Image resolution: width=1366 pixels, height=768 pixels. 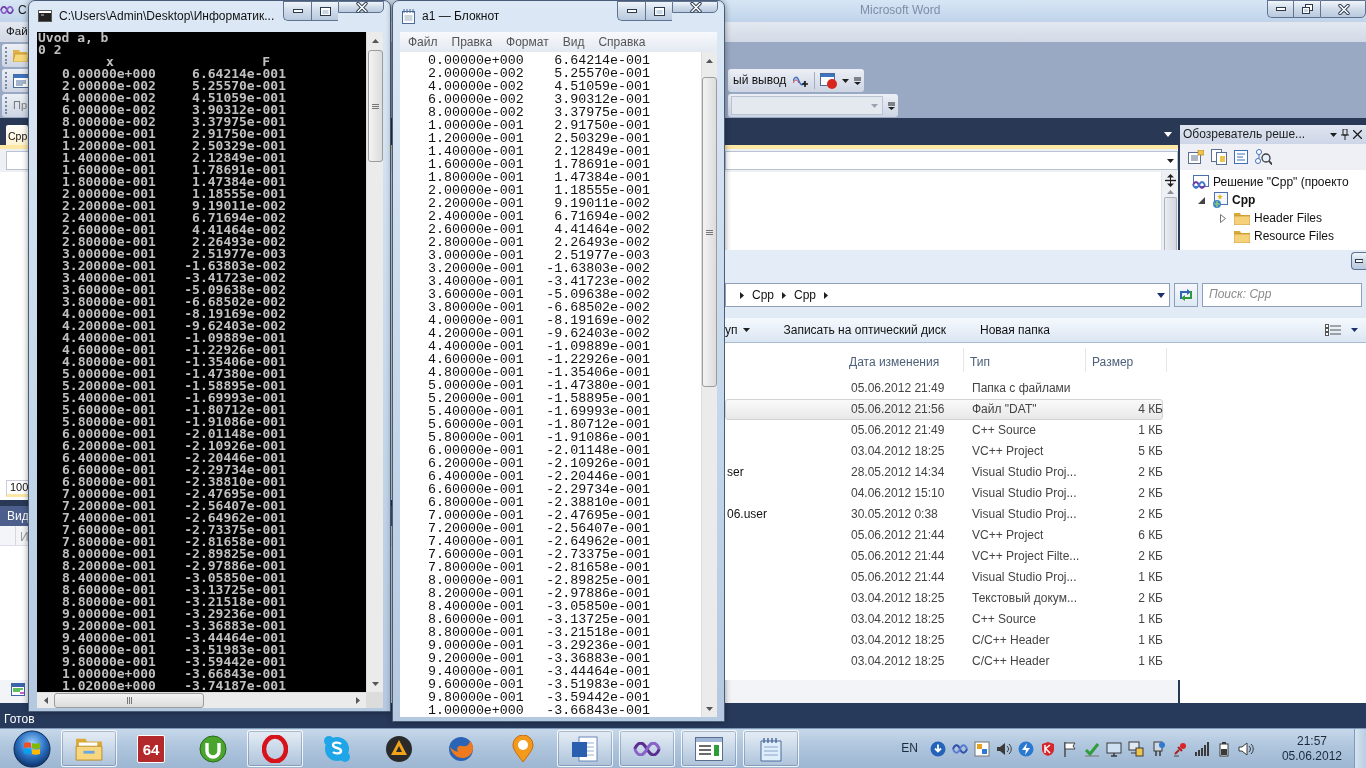 What do you see at coordinates (1113, 748) in the screenshot?
I see `monitor-icon` at bounding box center [1113, 748].